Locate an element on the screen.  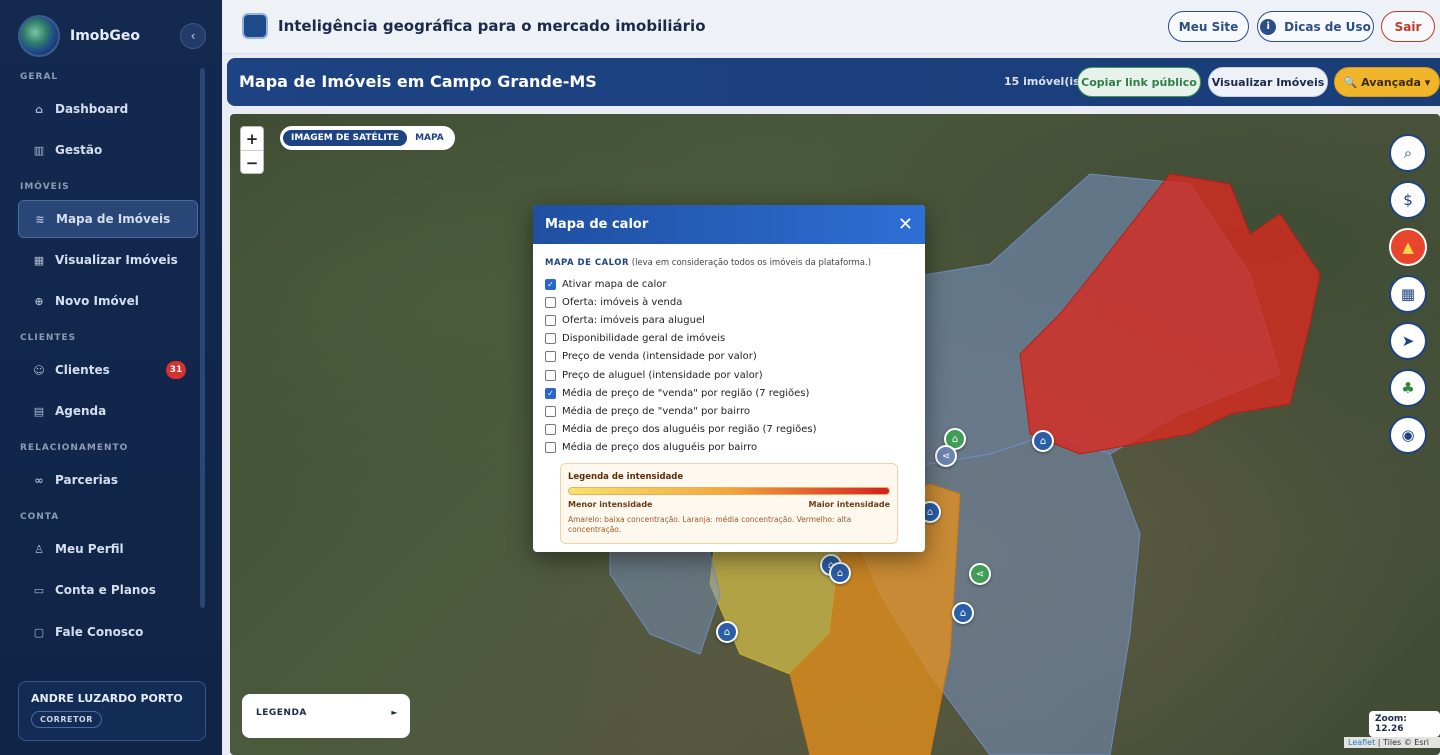
heatmap-option: Média de preço dos aluguéis por bairro is located at coordinates (729, 448).